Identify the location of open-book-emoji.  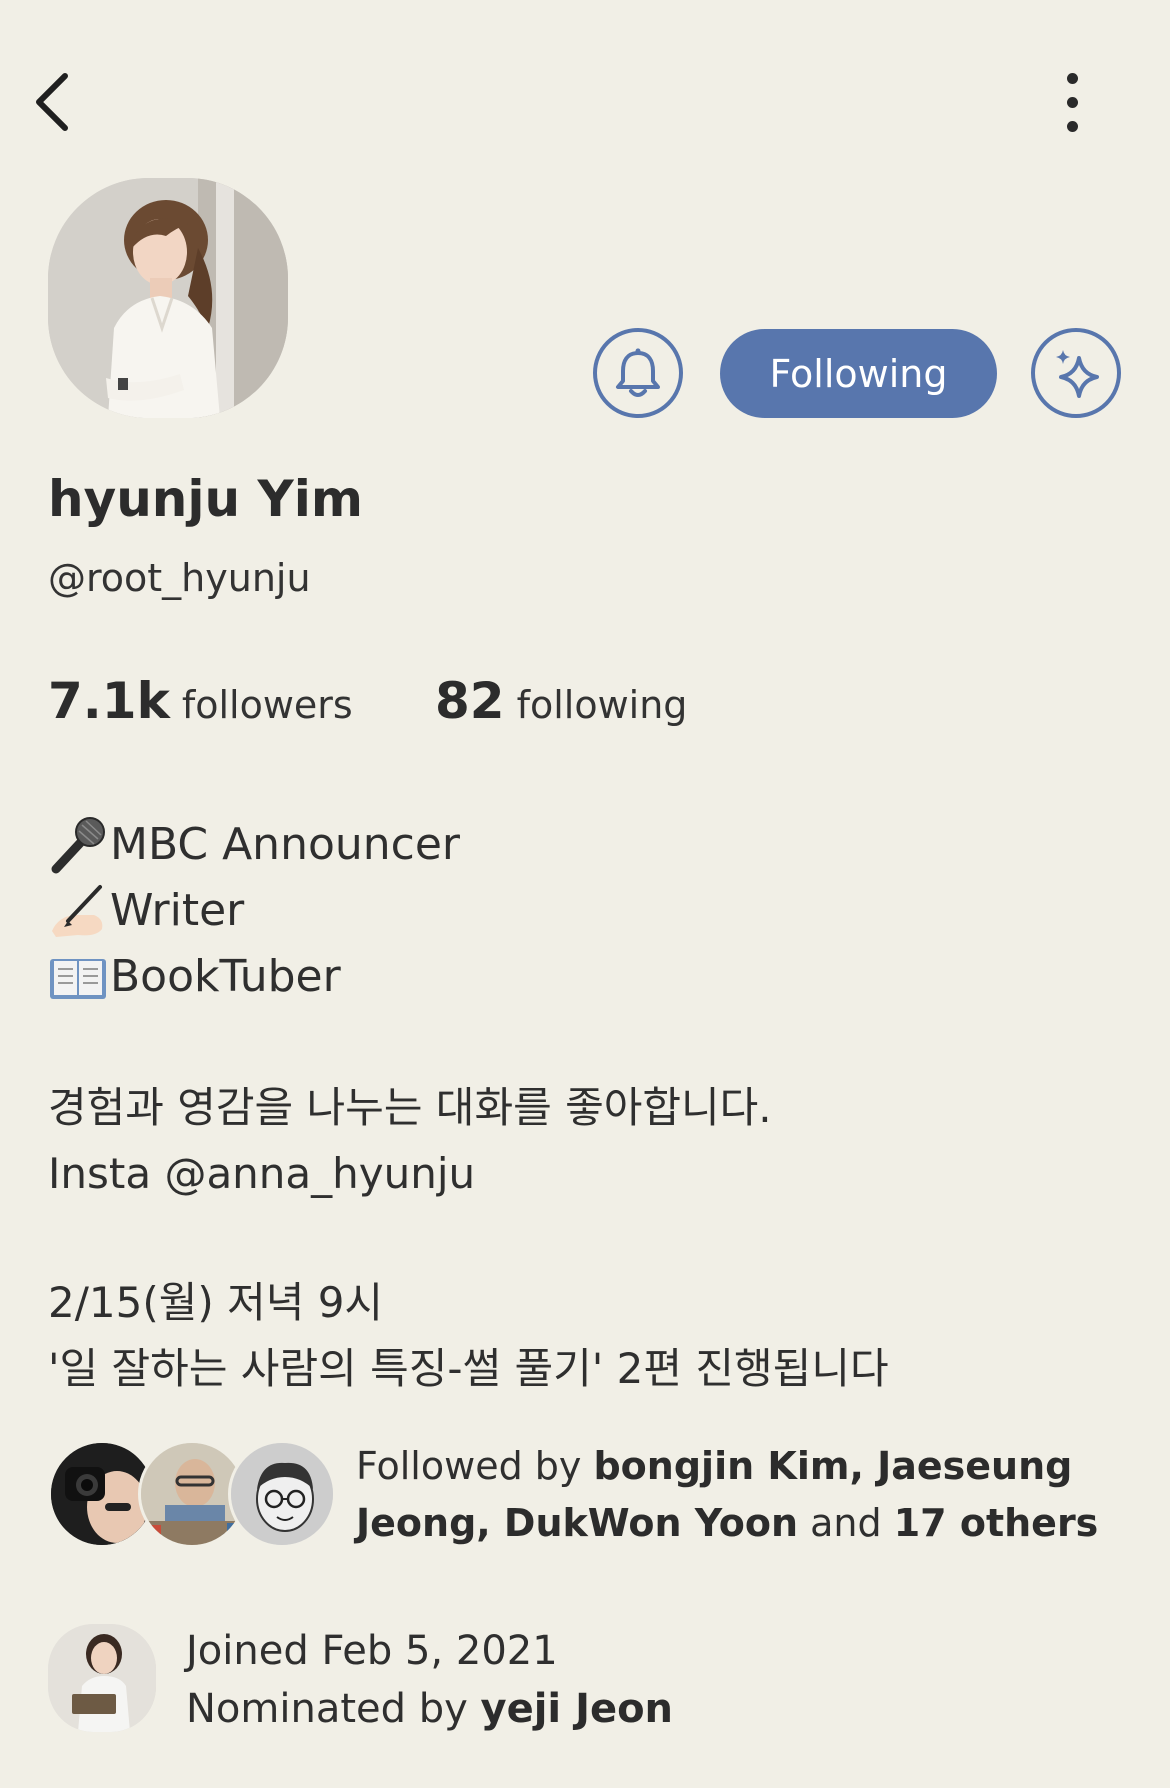
(78, 977).